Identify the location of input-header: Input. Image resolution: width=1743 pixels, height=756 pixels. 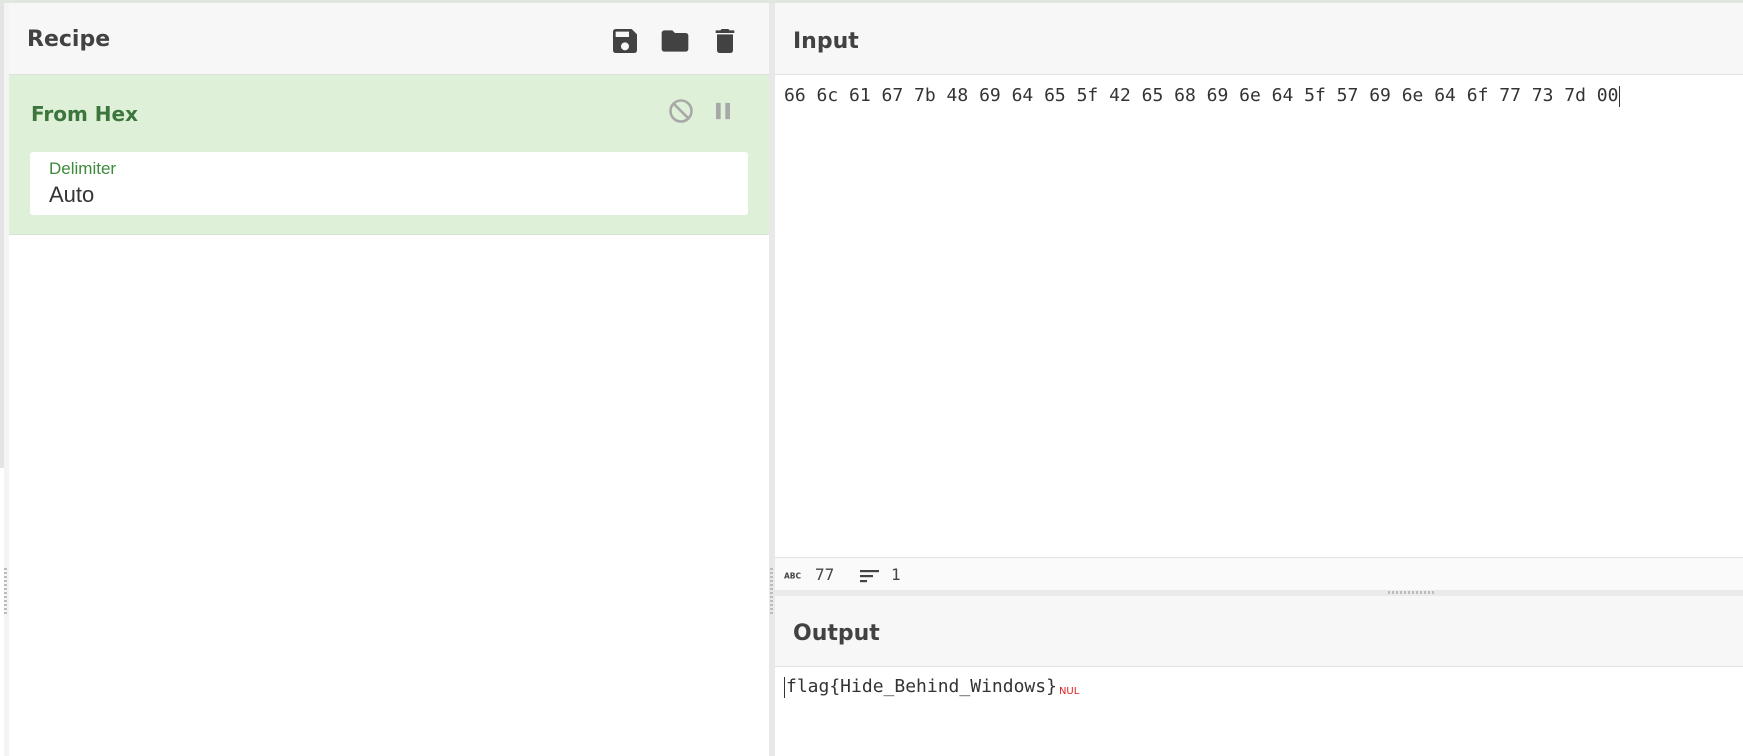
(1259, 39).